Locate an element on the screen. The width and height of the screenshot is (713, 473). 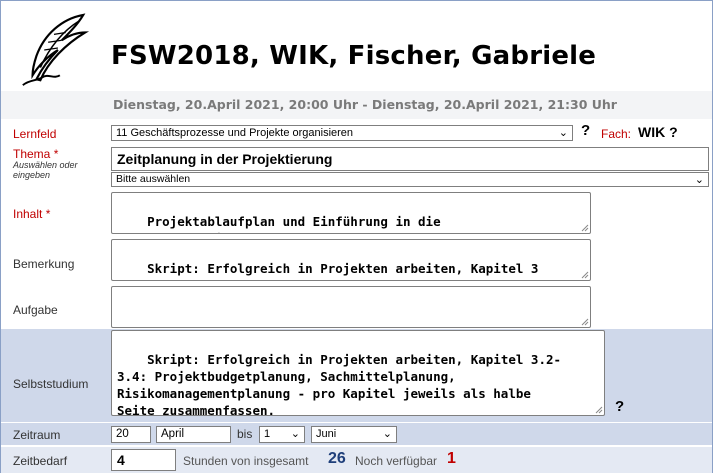
zeitraum-month-from: April is located at coordinates (193, 434).